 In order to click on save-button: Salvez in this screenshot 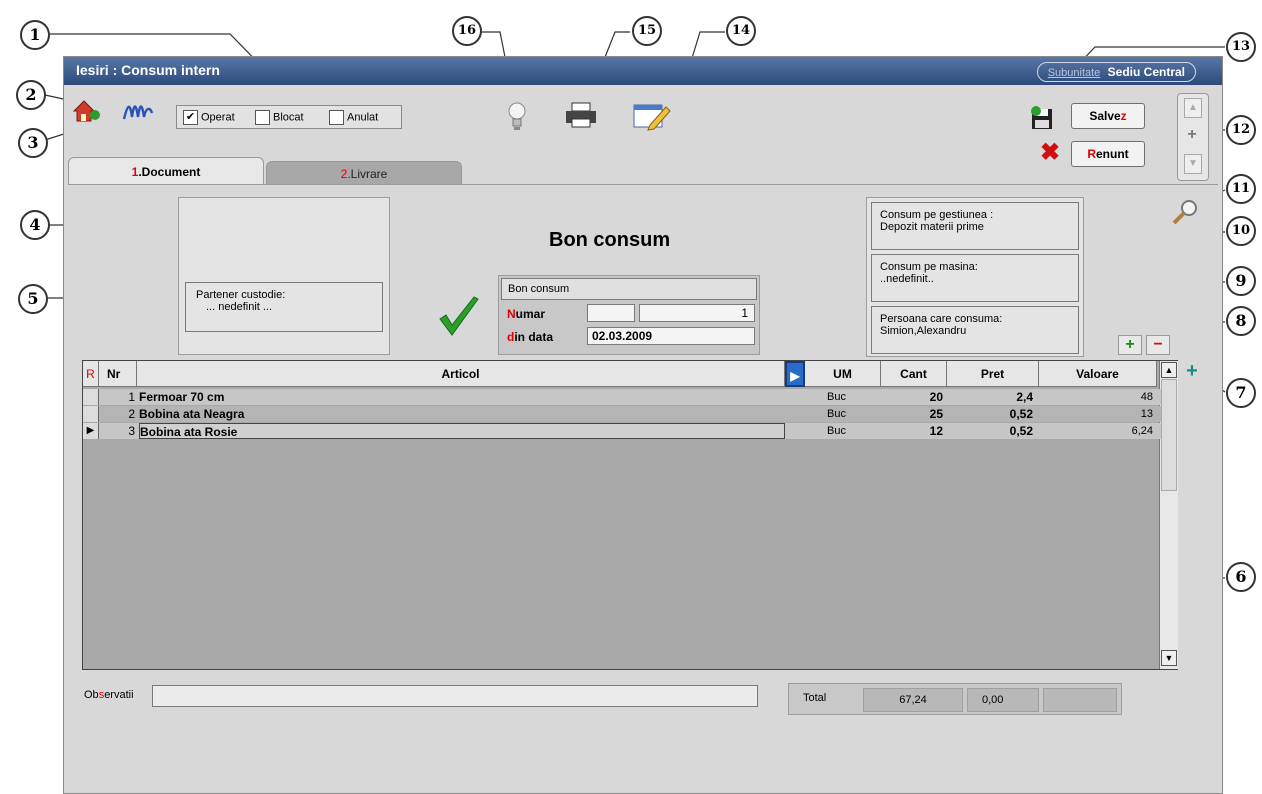, I will do `click(1108, 116)`.